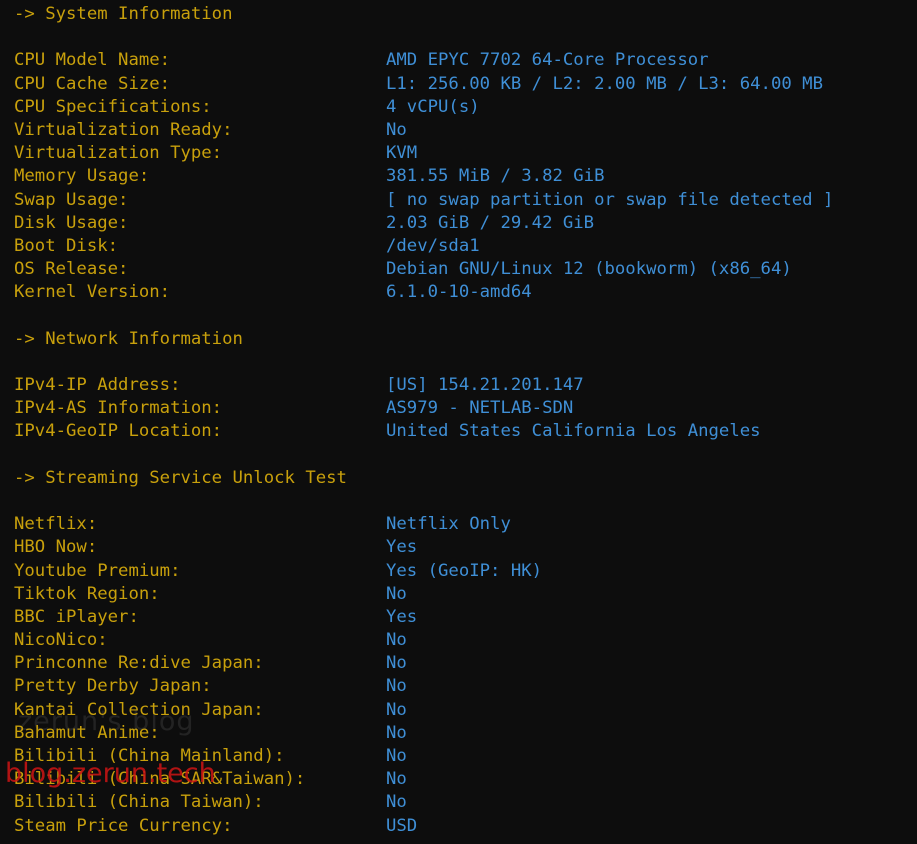 This screenshot has height=844, width=917. Describe the element at coordinates (480, 408) in the screenshot. I see `info-row-value: AS979 - NETLAB-SDN` at that location.